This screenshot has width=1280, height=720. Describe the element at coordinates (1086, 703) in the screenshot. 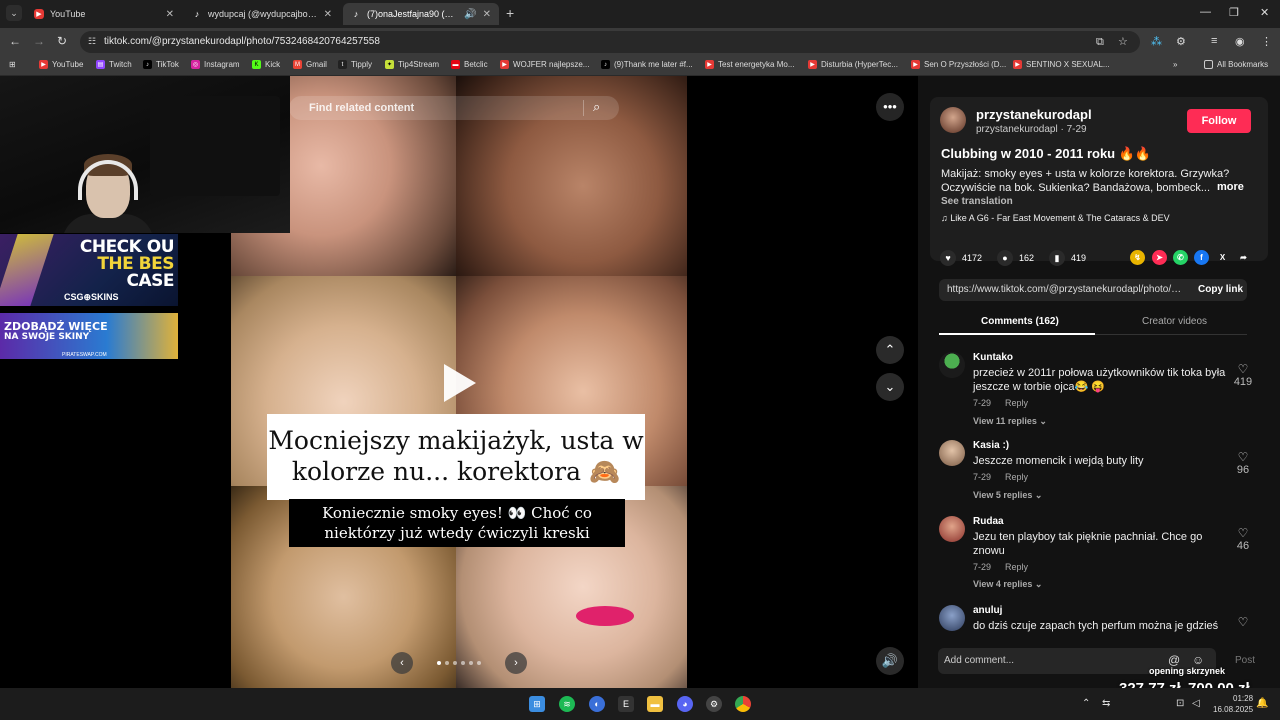

I see `tray-chevron-icon: ⌃` at that location.